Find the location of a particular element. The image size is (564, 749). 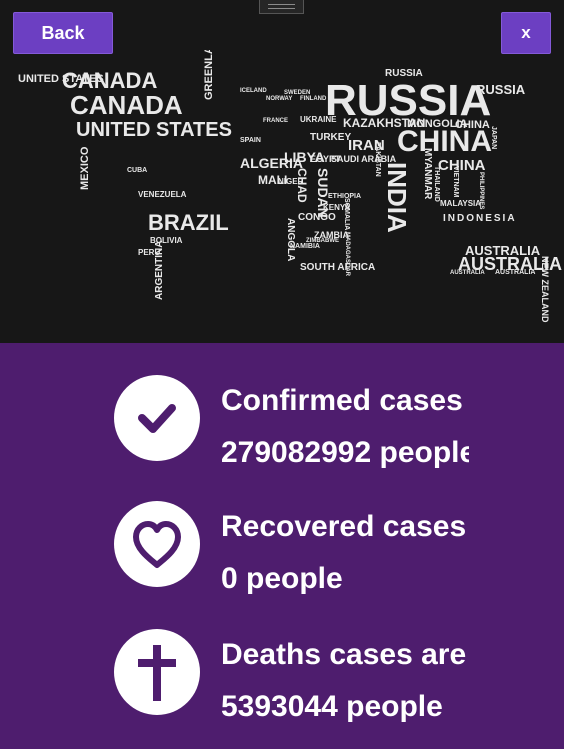

map-word: VIETNAM is located at coordinates (455, 182).